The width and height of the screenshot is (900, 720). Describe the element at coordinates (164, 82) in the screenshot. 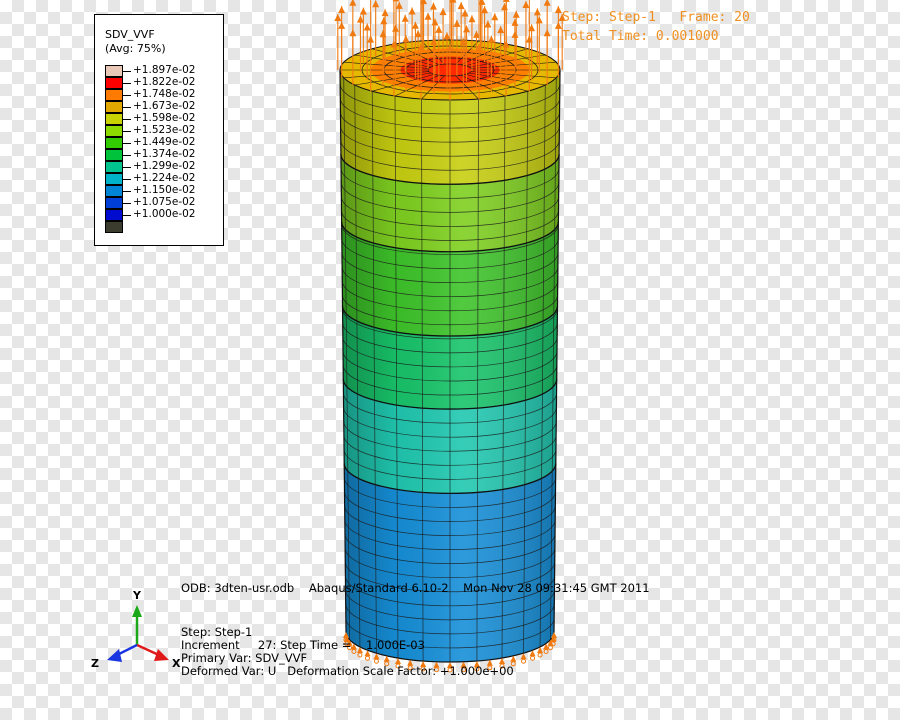

I see `legend-value: +1.822e-02` at that location.